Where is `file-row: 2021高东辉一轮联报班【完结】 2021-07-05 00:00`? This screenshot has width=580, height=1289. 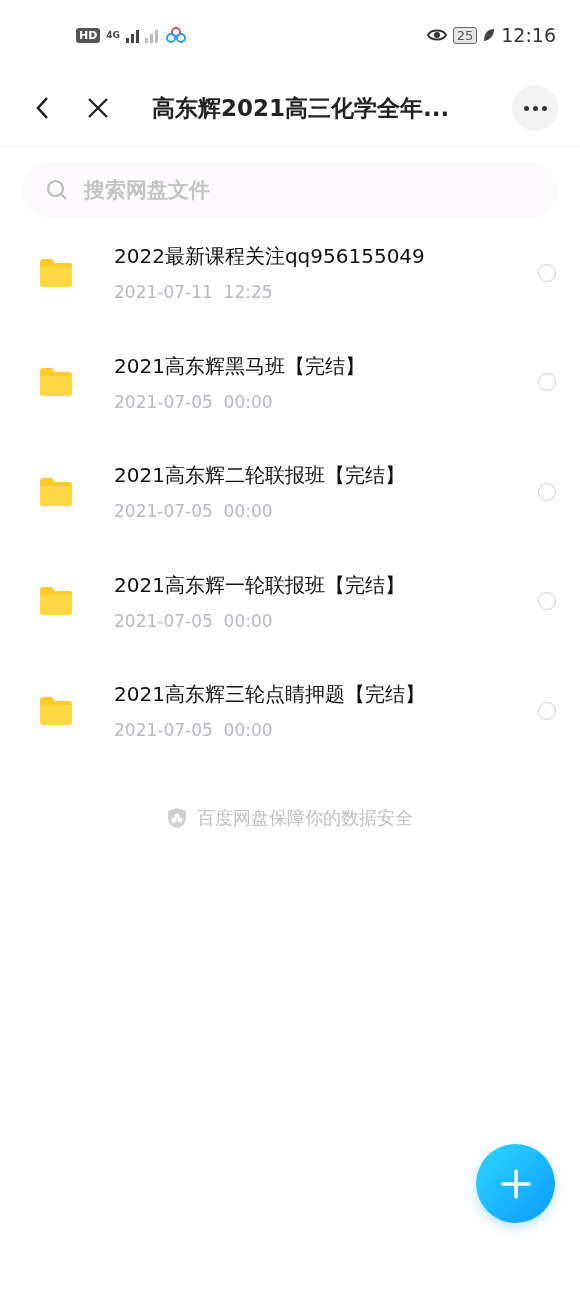
file-row: 2021高东辉一轮联报班【完结】 2021-07-05 00:00 is located at coordinates (290, 609).